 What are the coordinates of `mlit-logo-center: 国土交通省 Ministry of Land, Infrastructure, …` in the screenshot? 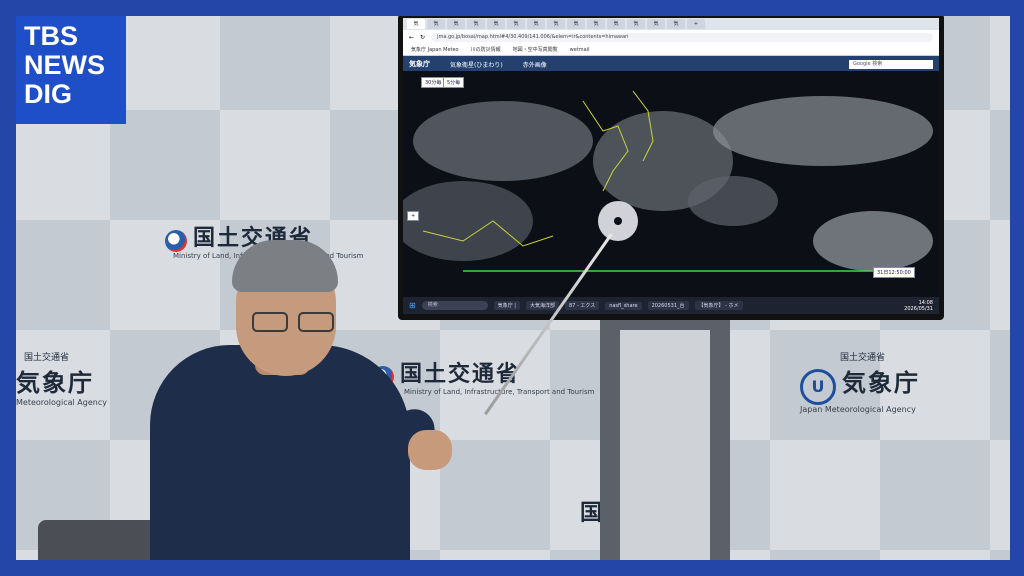 It's located at (483, 376).